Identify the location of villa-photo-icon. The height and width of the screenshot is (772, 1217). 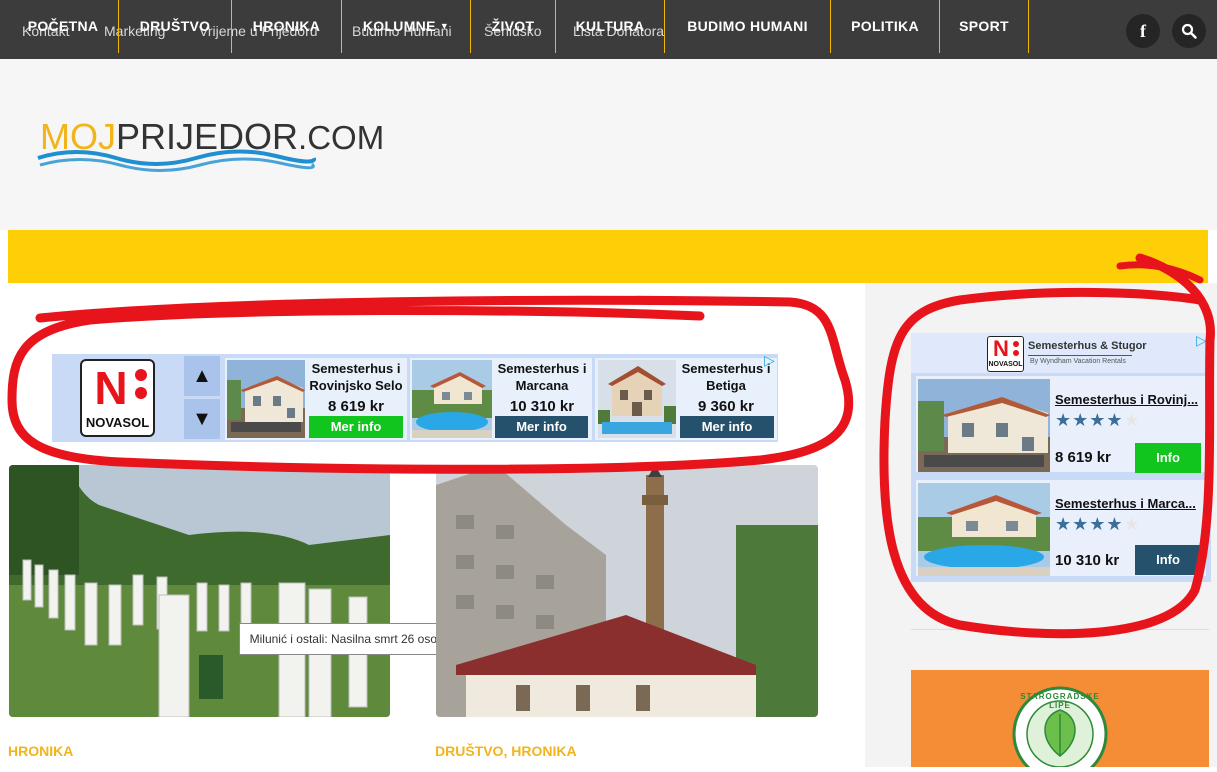
(637, 399).